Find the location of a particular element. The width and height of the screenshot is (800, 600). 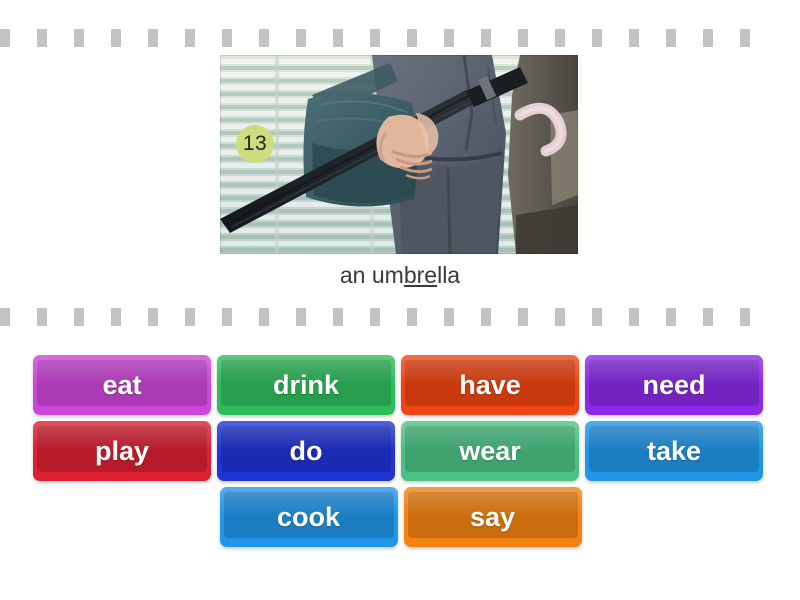

tile-label: wear is located at coordinates (490, 450).